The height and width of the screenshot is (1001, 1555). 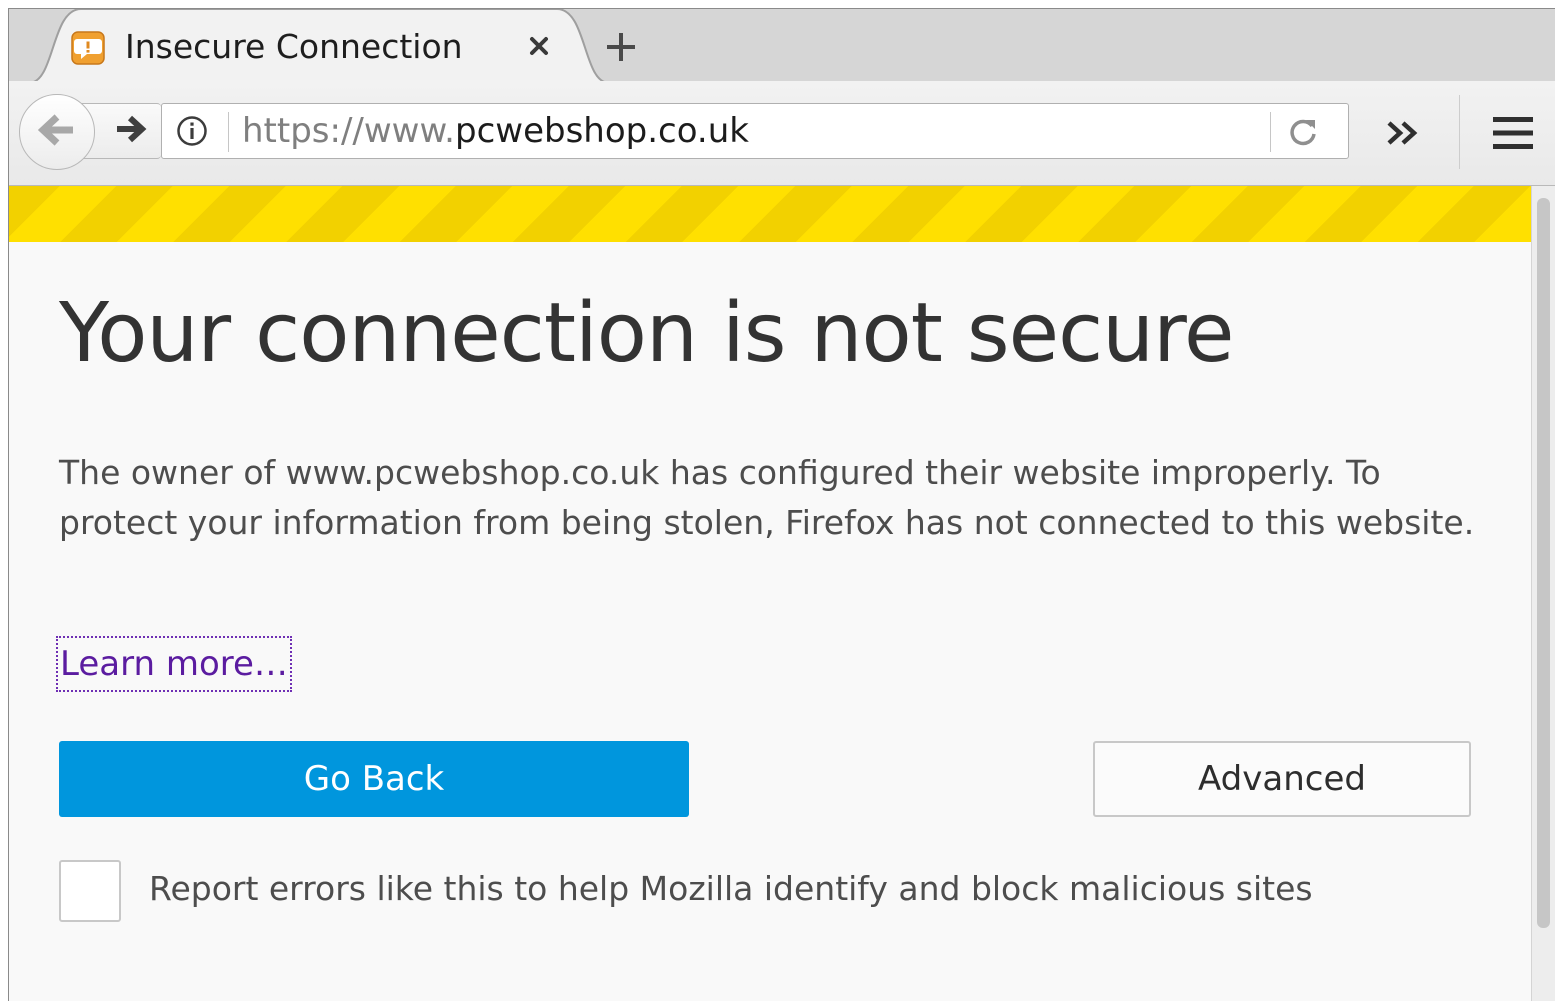 I want to click on go-back-button: Go Back, so click(x=374, y=779).